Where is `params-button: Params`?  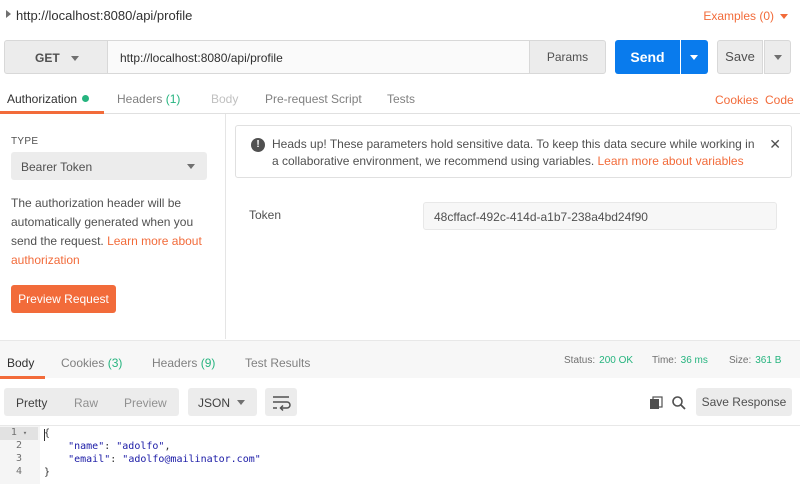
params-button: Params is located at coordinates (567, 57).